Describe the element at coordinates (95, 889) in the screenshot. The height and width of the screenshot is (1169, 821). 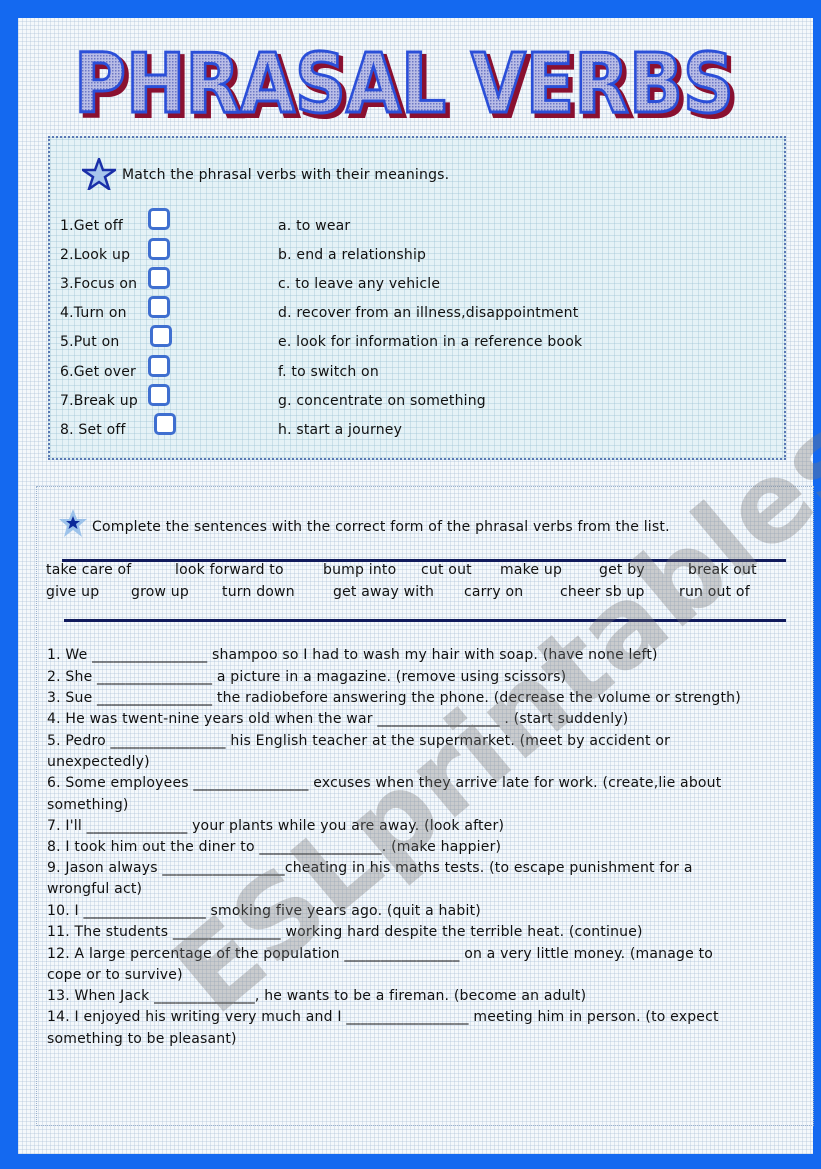
I see `sentence-line: wrongful act)` at that location.